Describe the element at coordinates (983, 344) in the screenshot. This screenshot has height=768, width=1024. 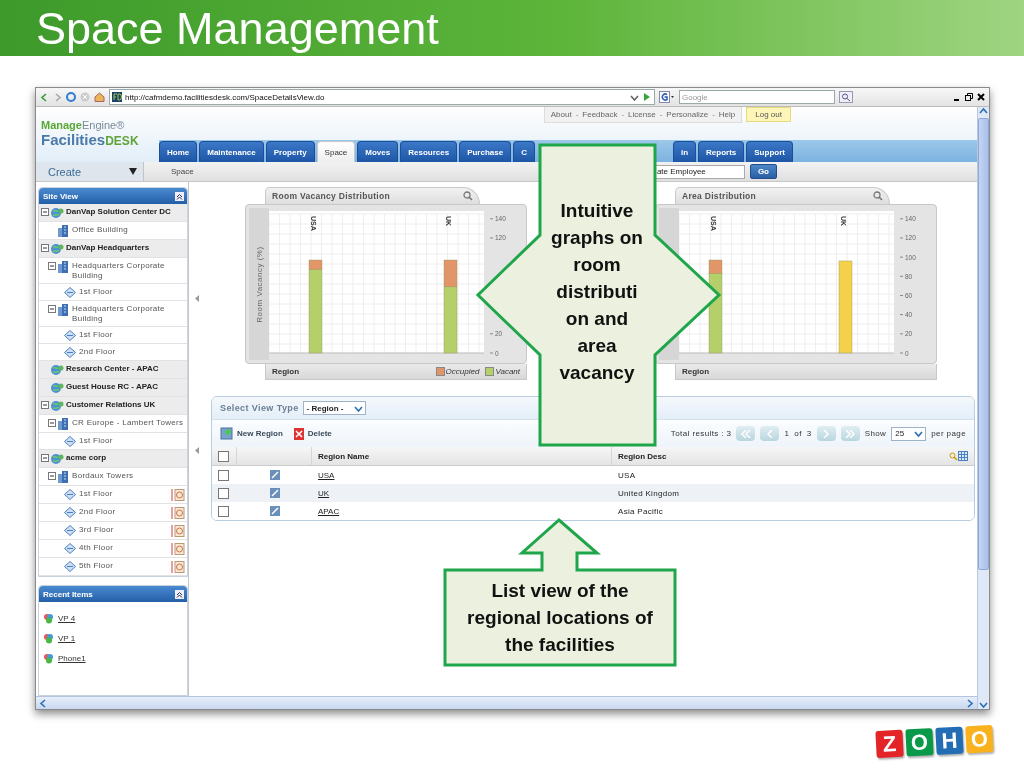
I see `scrollbar-thumb` at that location.